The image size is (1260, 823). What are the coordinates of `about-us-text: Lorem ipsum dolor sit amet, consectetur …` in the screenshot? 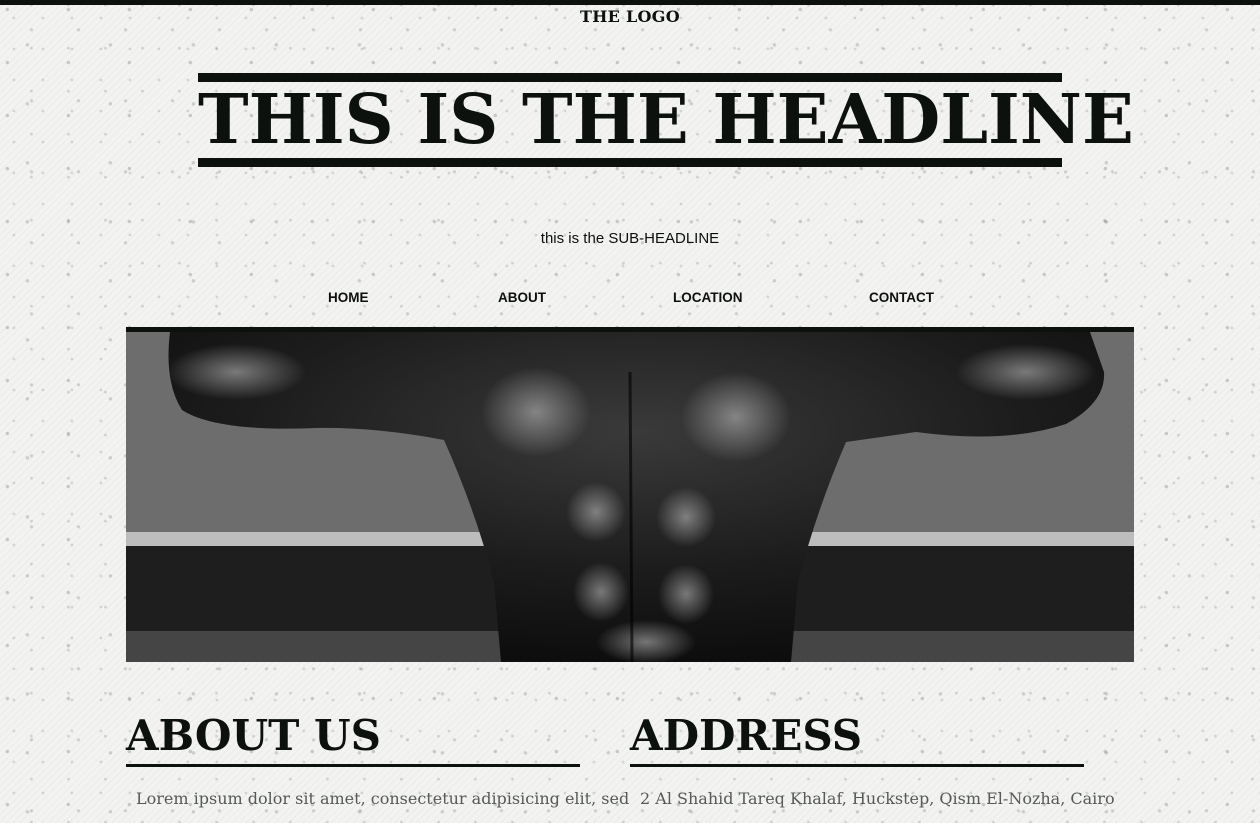 It's located at (383, 798).